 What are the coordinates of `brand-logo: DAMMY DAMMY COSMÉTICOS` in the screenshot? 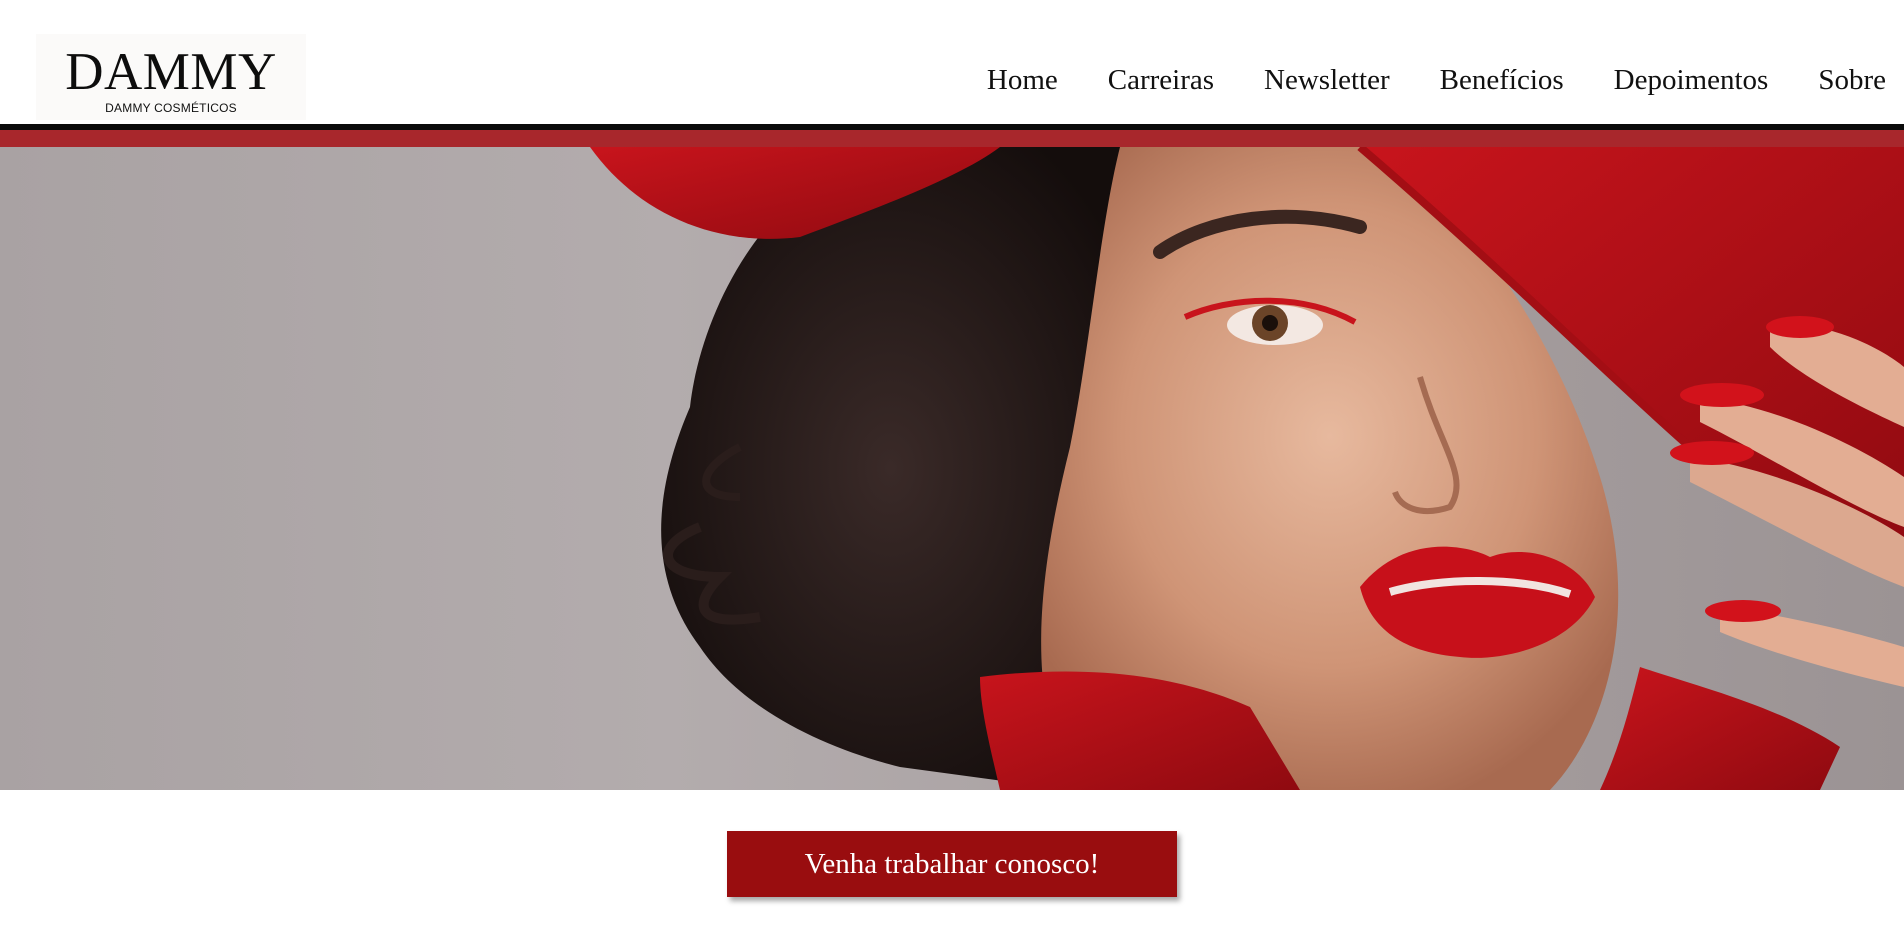 It's located at (171, 77).